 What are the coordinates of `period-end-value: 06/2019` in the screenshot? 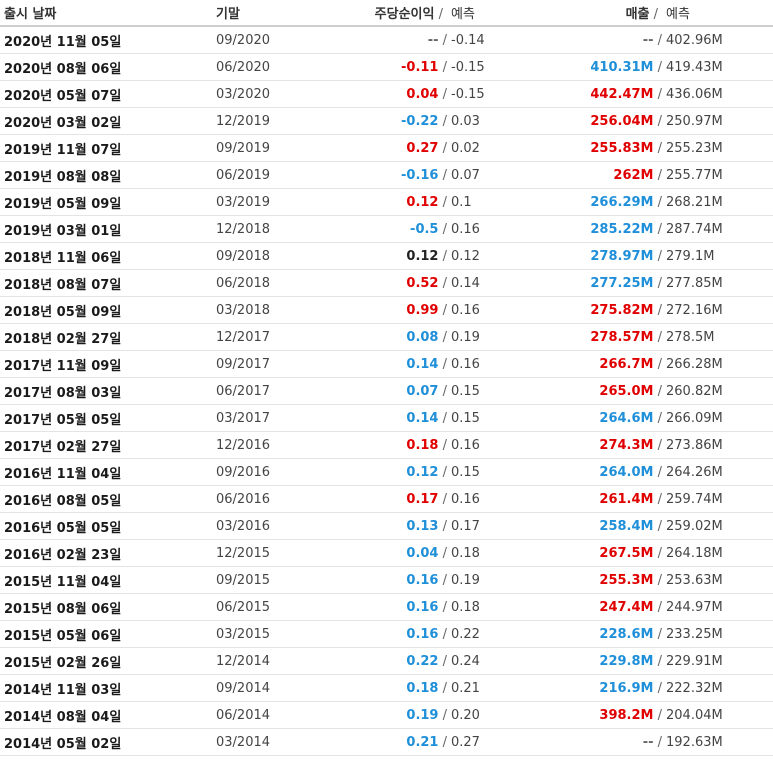 It's located at (243, 175).